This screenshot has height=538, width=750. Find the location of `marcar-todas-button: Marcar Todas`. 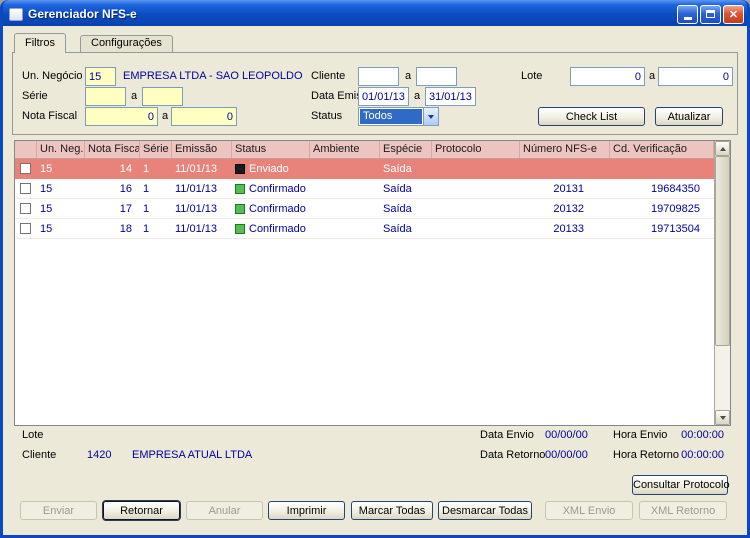

marcar-todas-button: Marcar Todas is located at coordinates (392, 510).